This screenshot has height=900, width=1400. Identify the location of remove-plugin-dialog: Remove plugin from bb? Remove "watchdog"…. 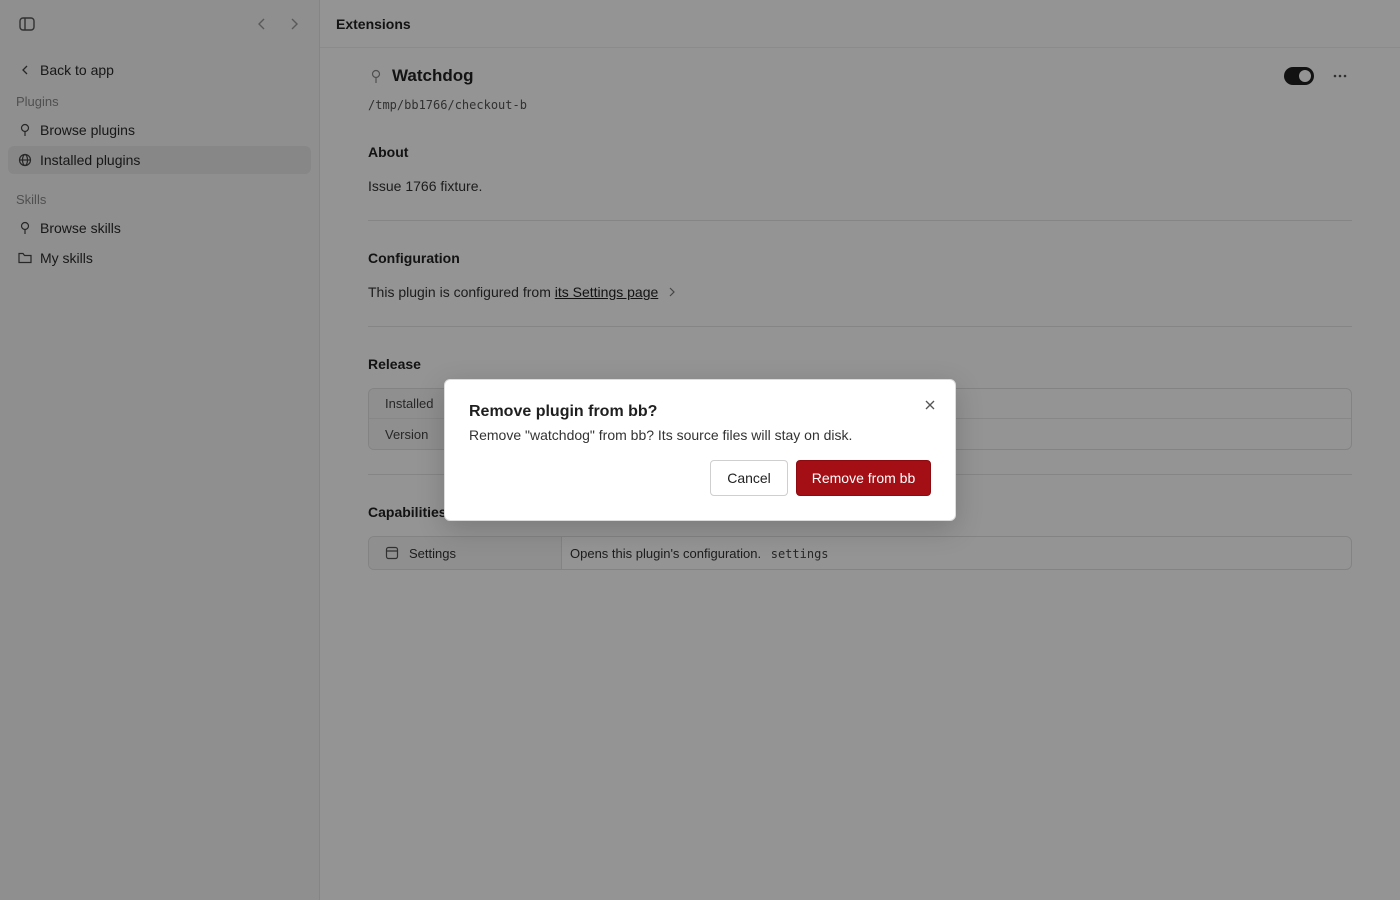
(700, 450).